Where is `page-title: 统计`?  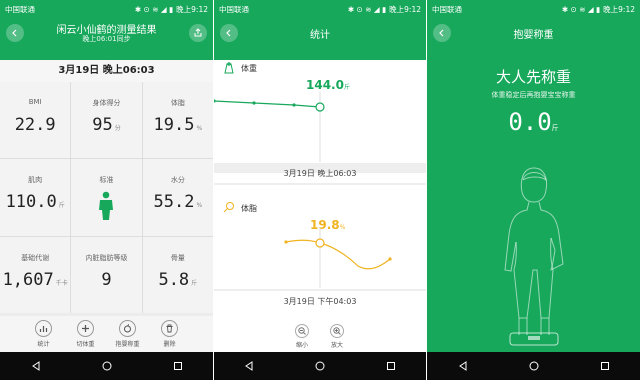 page-title: 统计 is located at coordinates (320, 35).